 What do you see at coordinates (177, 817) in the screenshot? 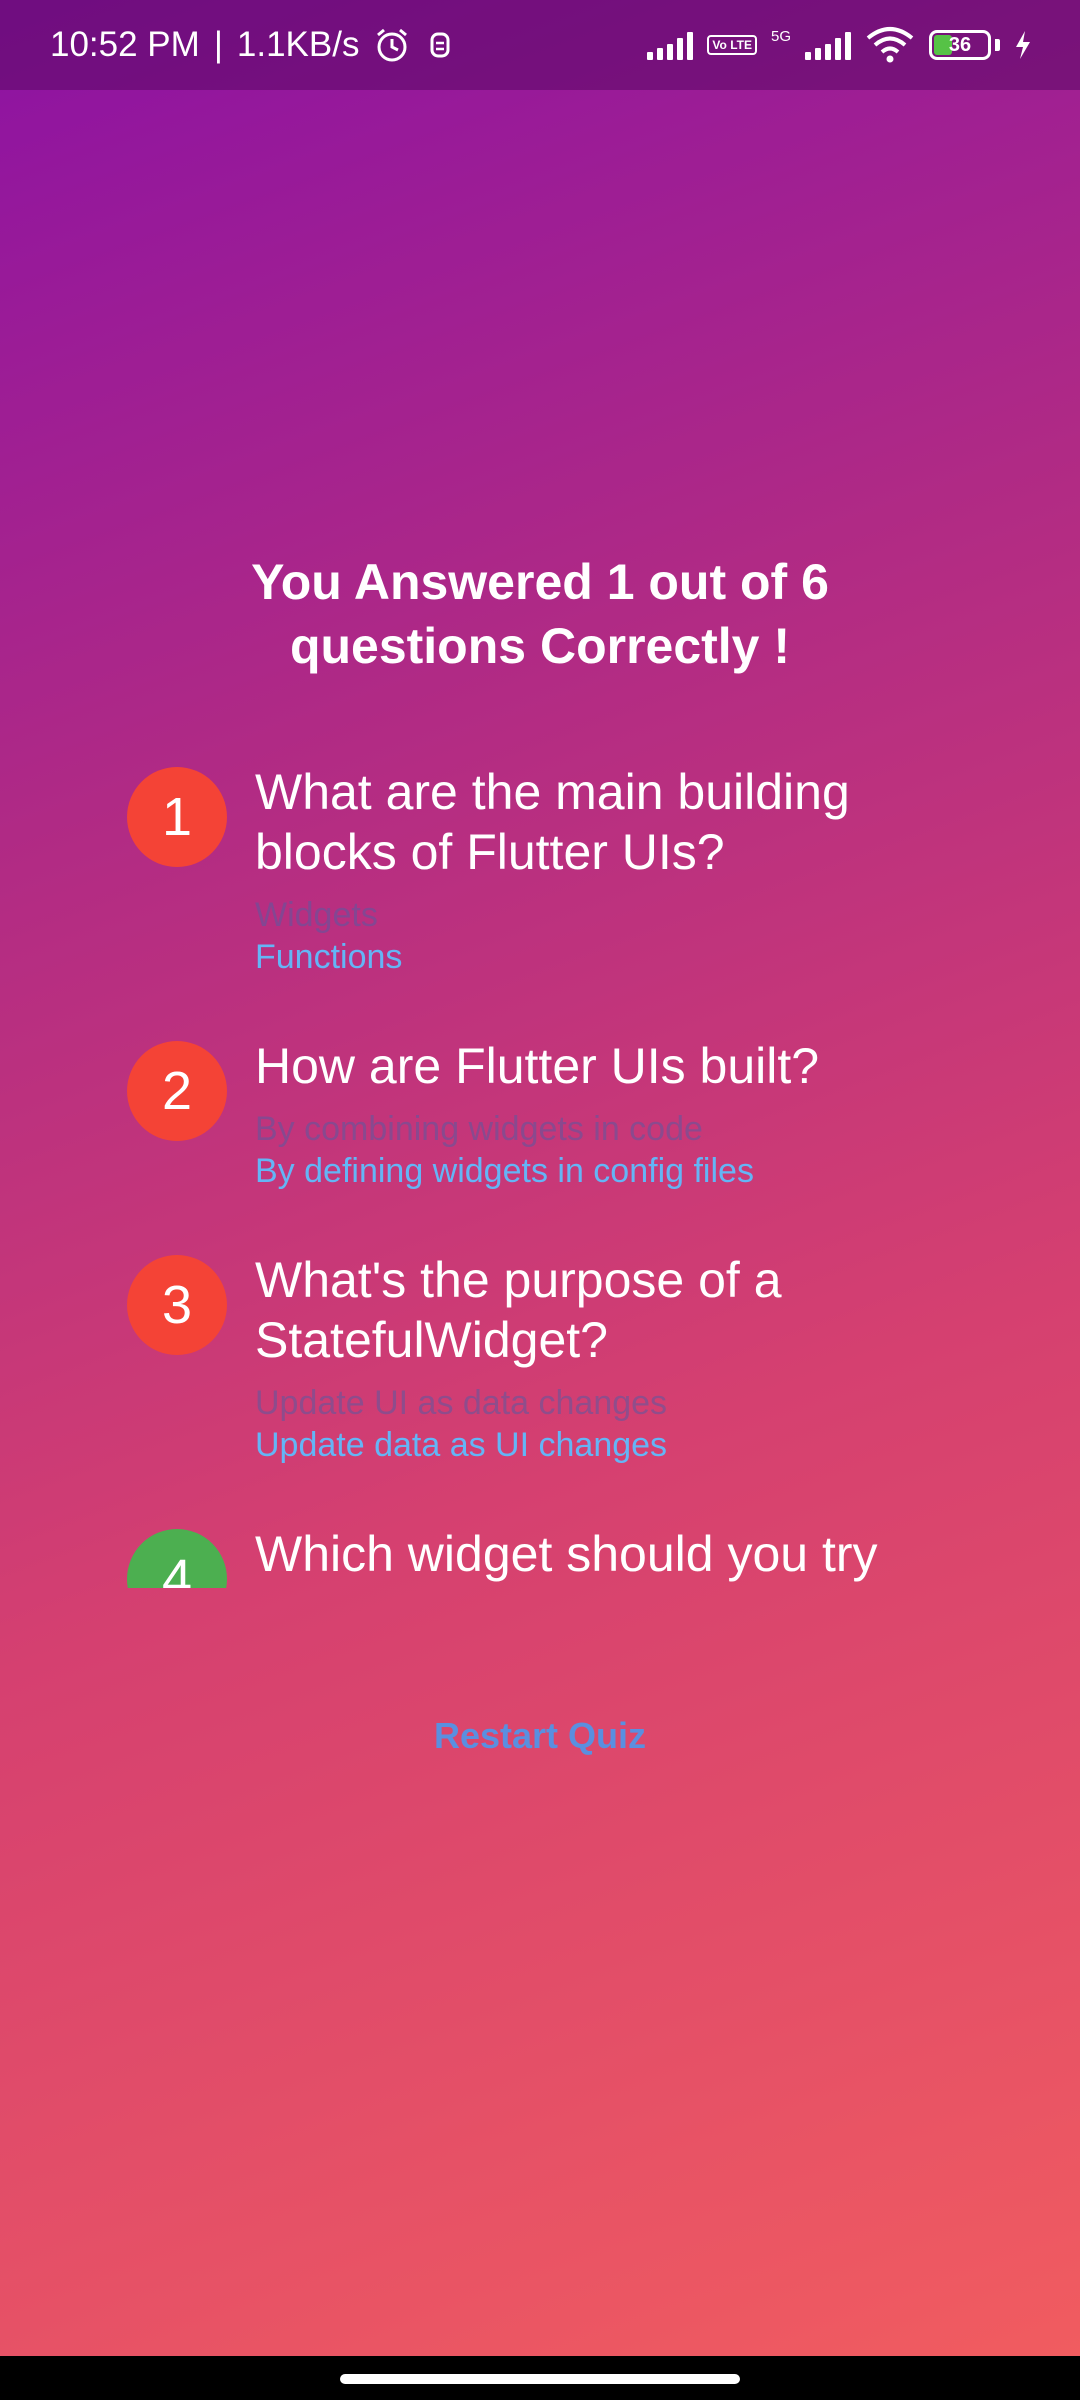
I see `question-index-badge: 1` at bounding box center [177, 817].